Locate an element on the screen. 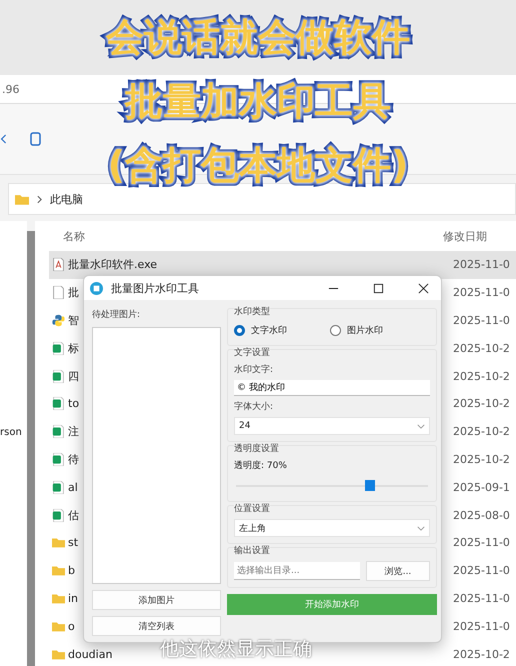 This screenshot has height=666, width=516. file-name: st is located at coordinates (72, 543).